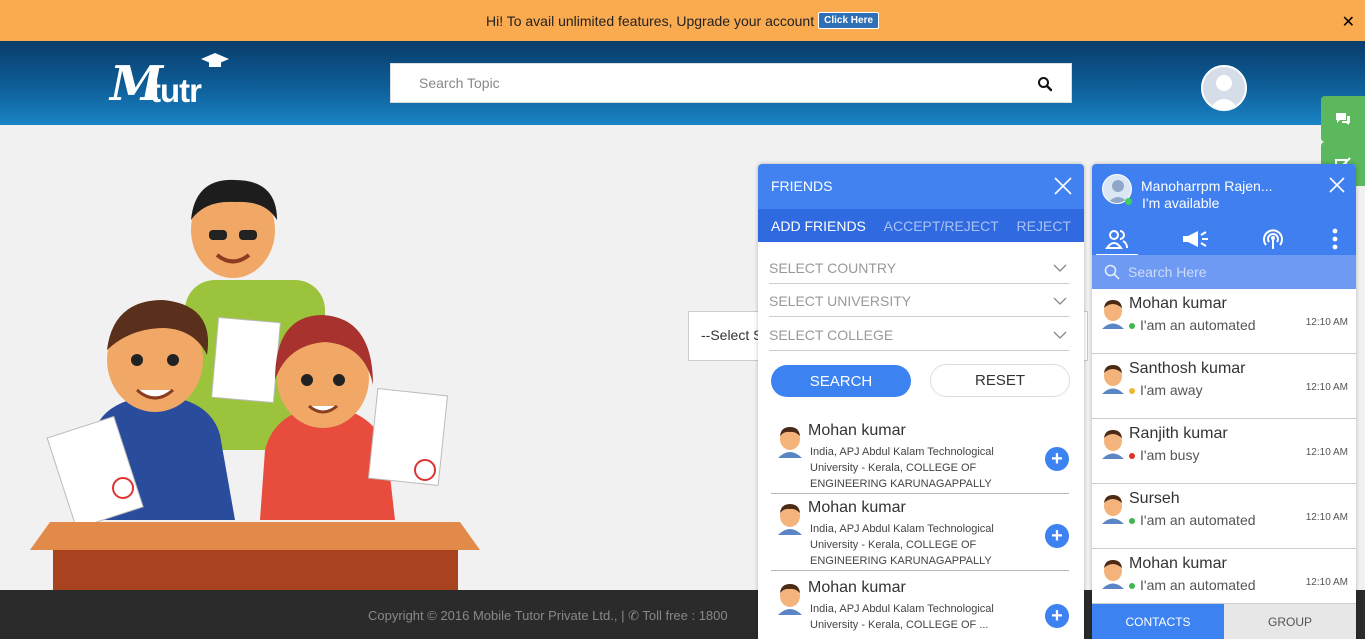 The image size is (1365, 639). Describe the element at coordinates (1187, 368) in the screenshot. I see `contact-name: Santhosh kumar` at that location.